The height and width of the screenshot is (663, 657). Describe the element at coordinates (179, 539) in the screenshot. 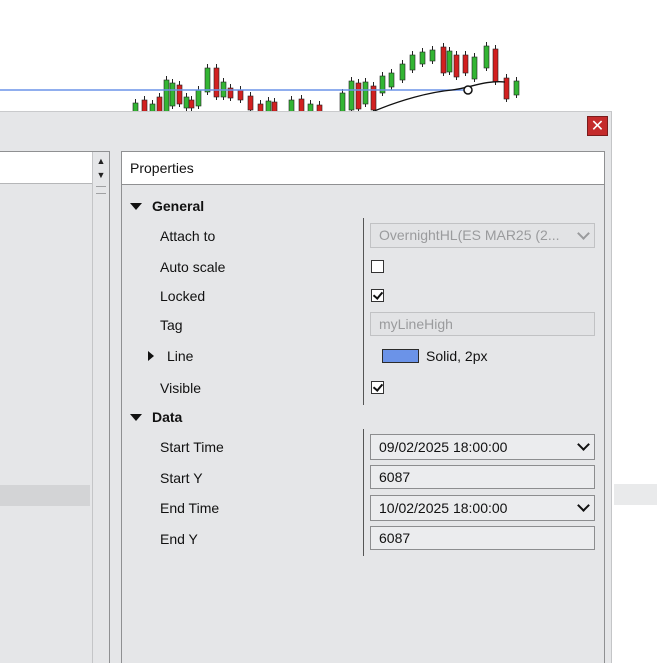

I see `end-y-label: End Y` at that location.